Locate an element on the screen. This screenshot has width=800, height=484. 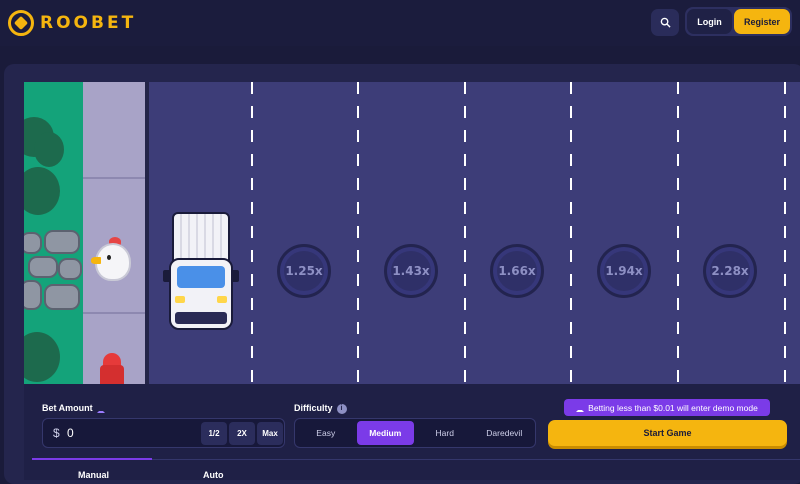
bet-amount-label: Bet Amount is located at coordinates (73, 408).